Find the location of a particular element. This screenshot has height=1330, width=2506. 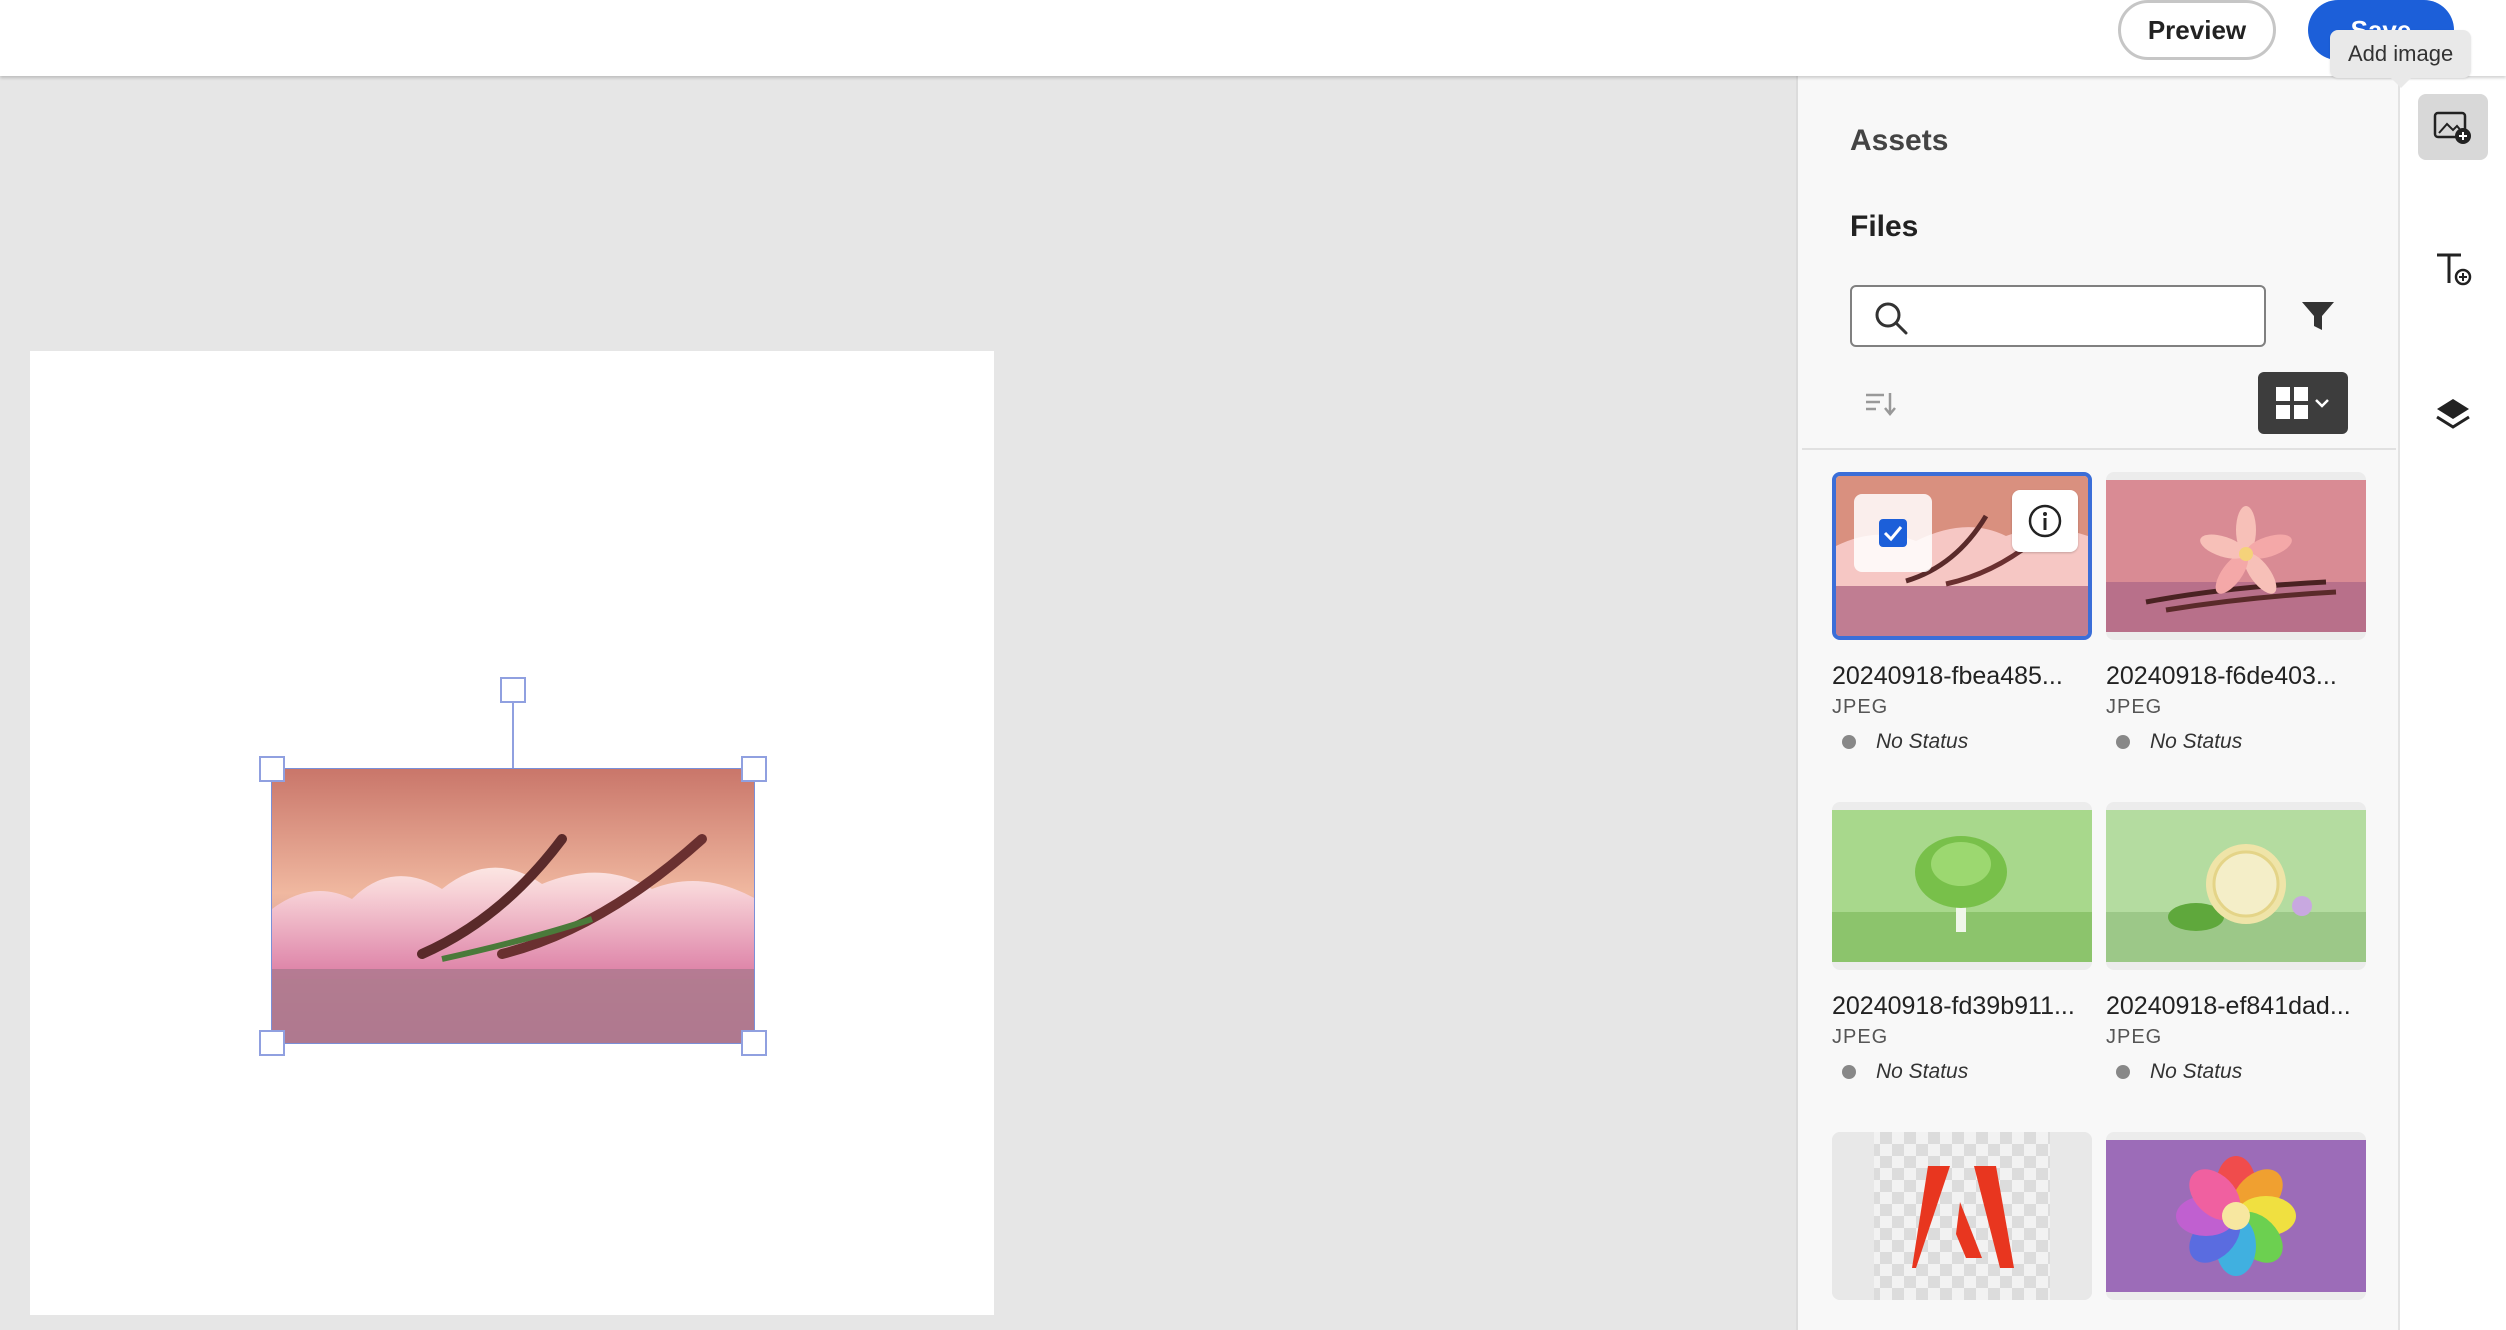

vanilla-pods-image is located at coordinates (513, 906).